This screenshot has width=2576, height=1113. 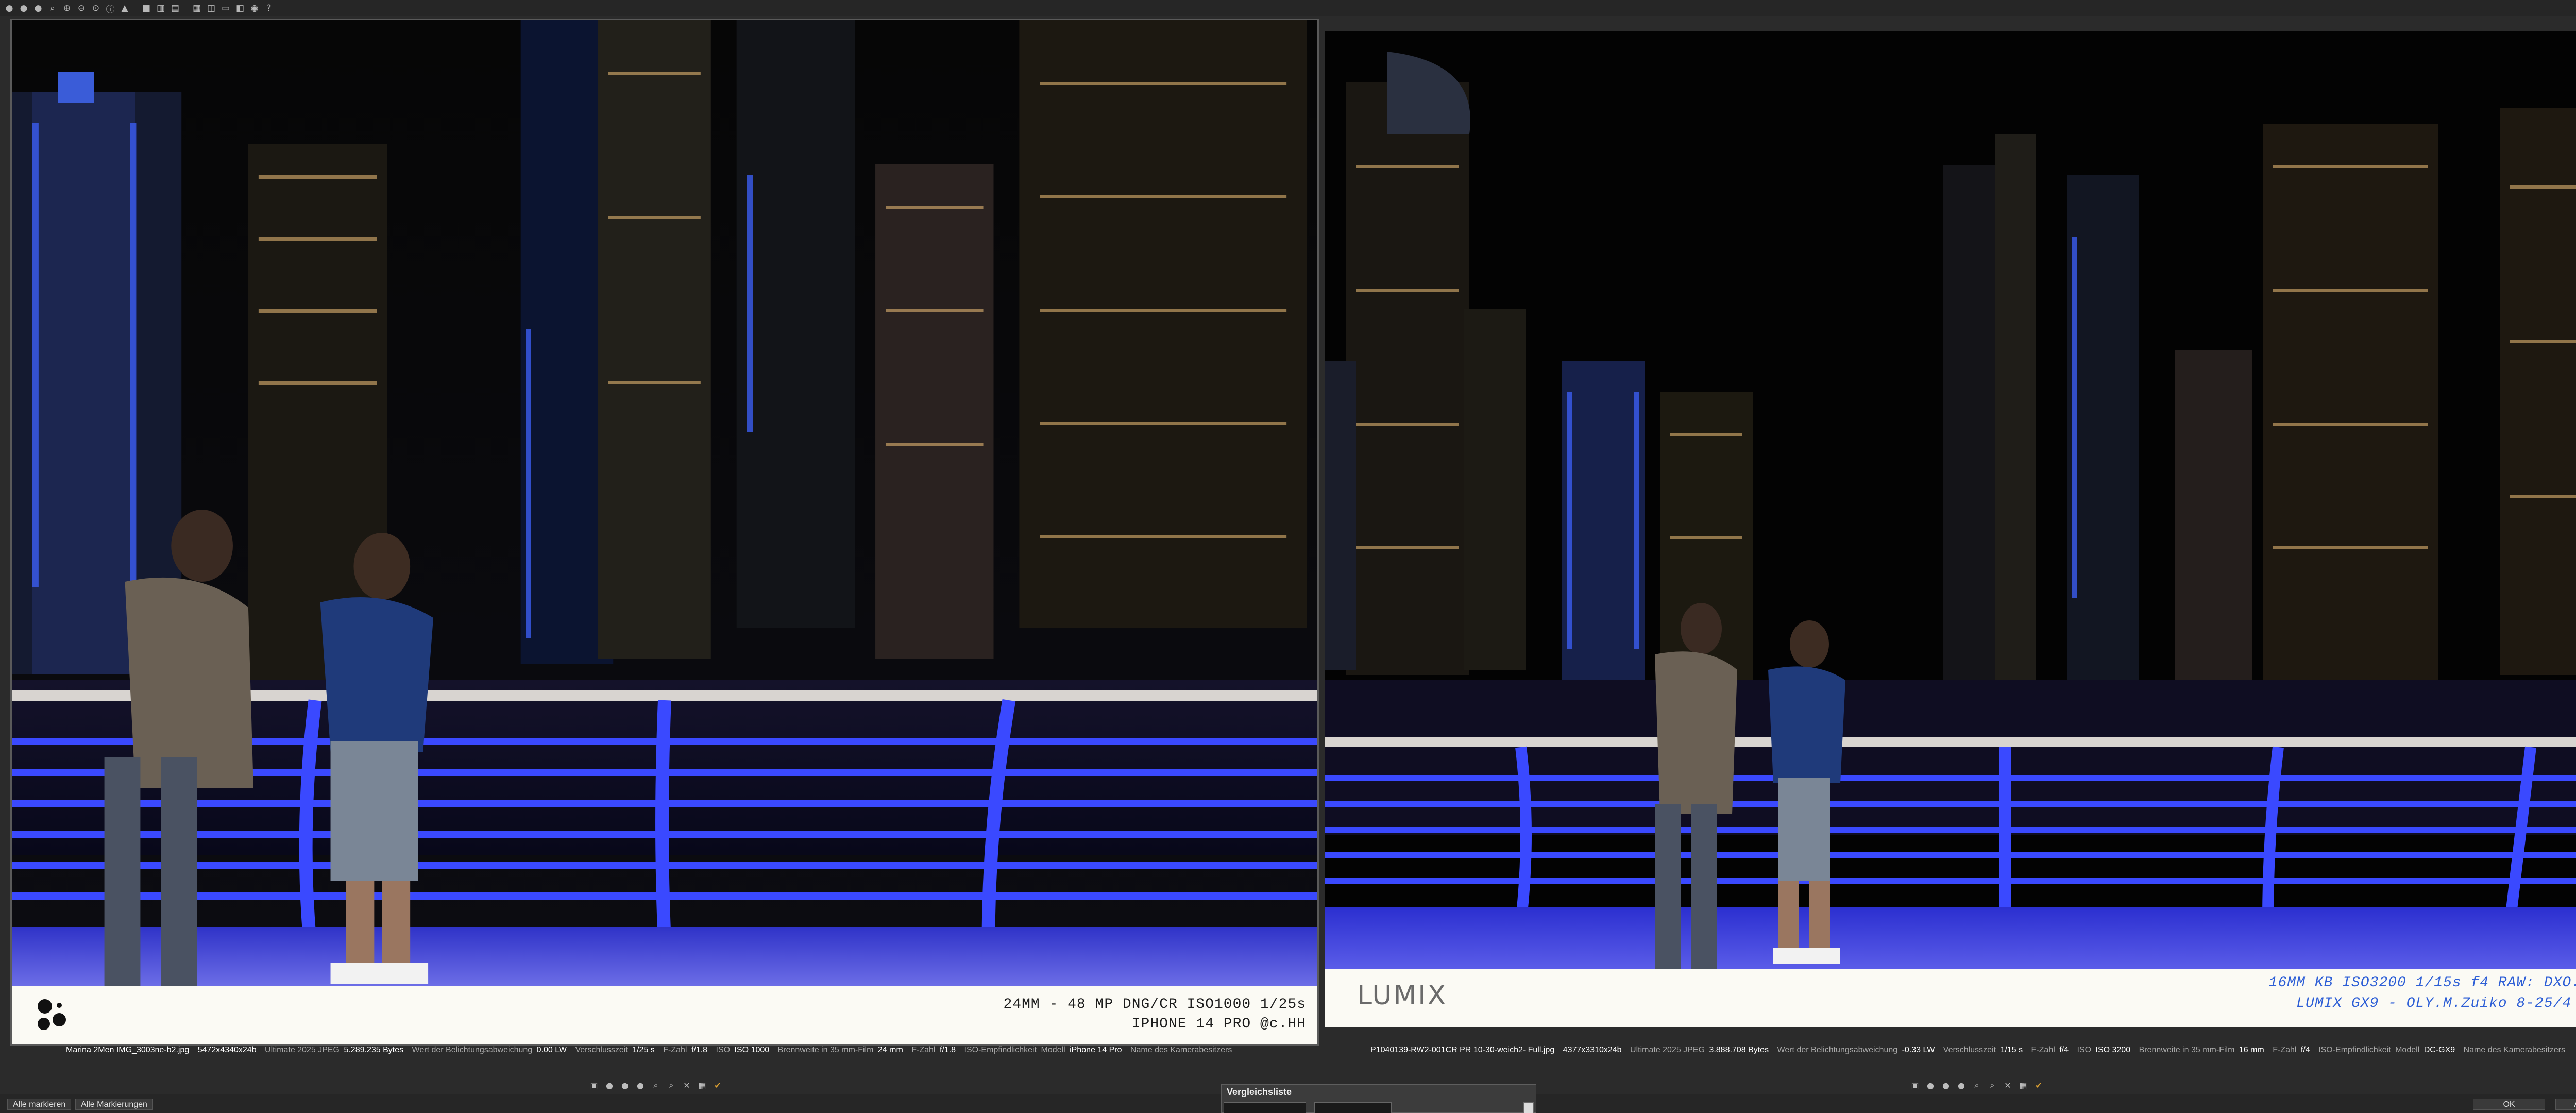 I want to click on split-icon: ◧, so click(x=240, y=8).